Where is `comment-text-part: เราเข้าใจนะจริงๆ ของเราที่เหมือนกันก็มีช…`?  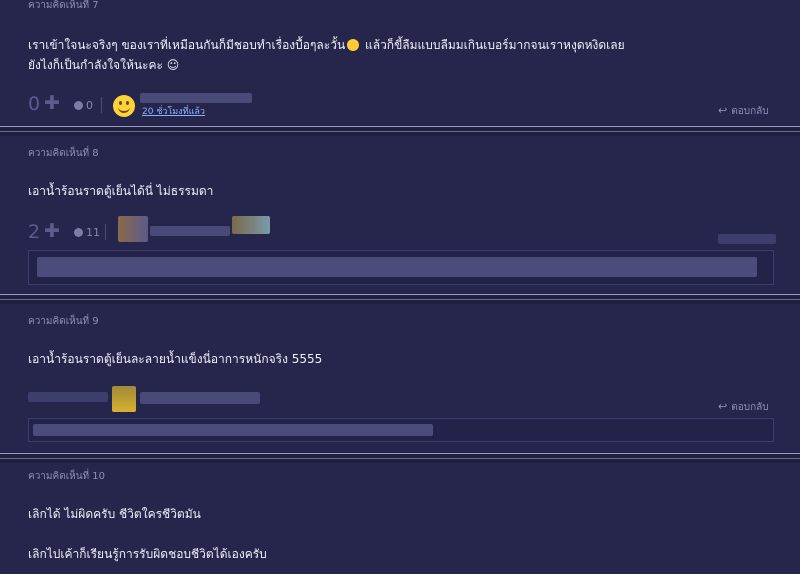 comment-text-part: เราเข้าใจนะจริงๆ ของเราที่เหมือนกันก็มีช… is located at coordinates (187, 45).